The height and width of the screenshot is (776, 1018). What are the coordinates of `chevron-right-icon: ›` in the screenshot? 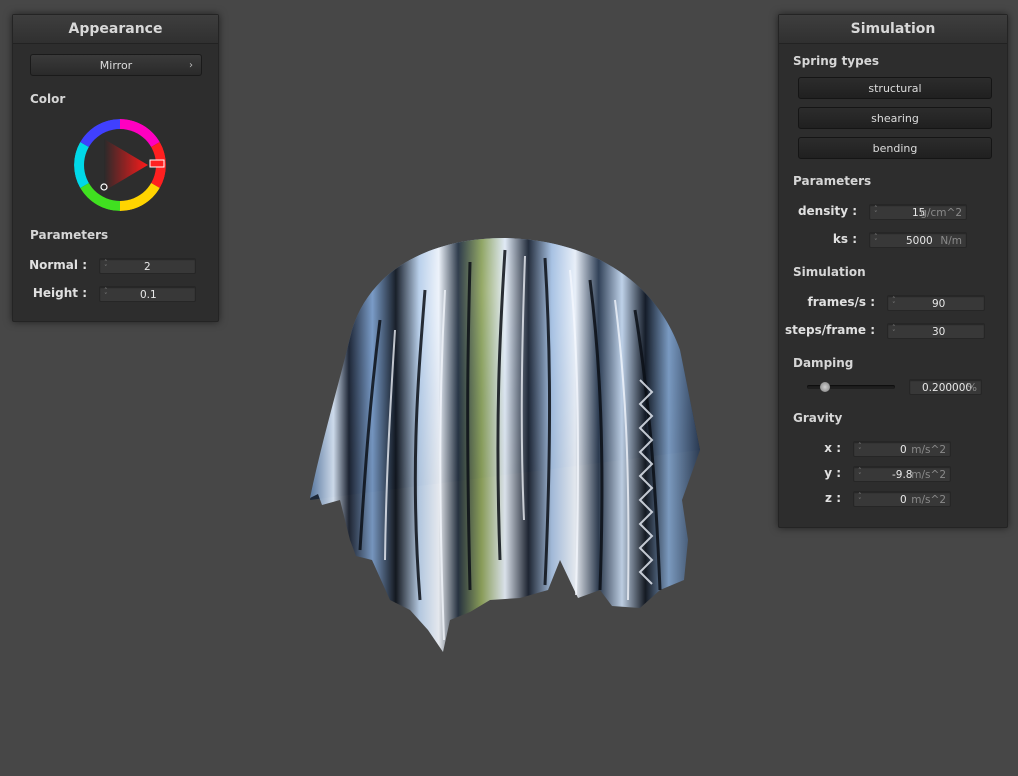 It's located at (191, 65).